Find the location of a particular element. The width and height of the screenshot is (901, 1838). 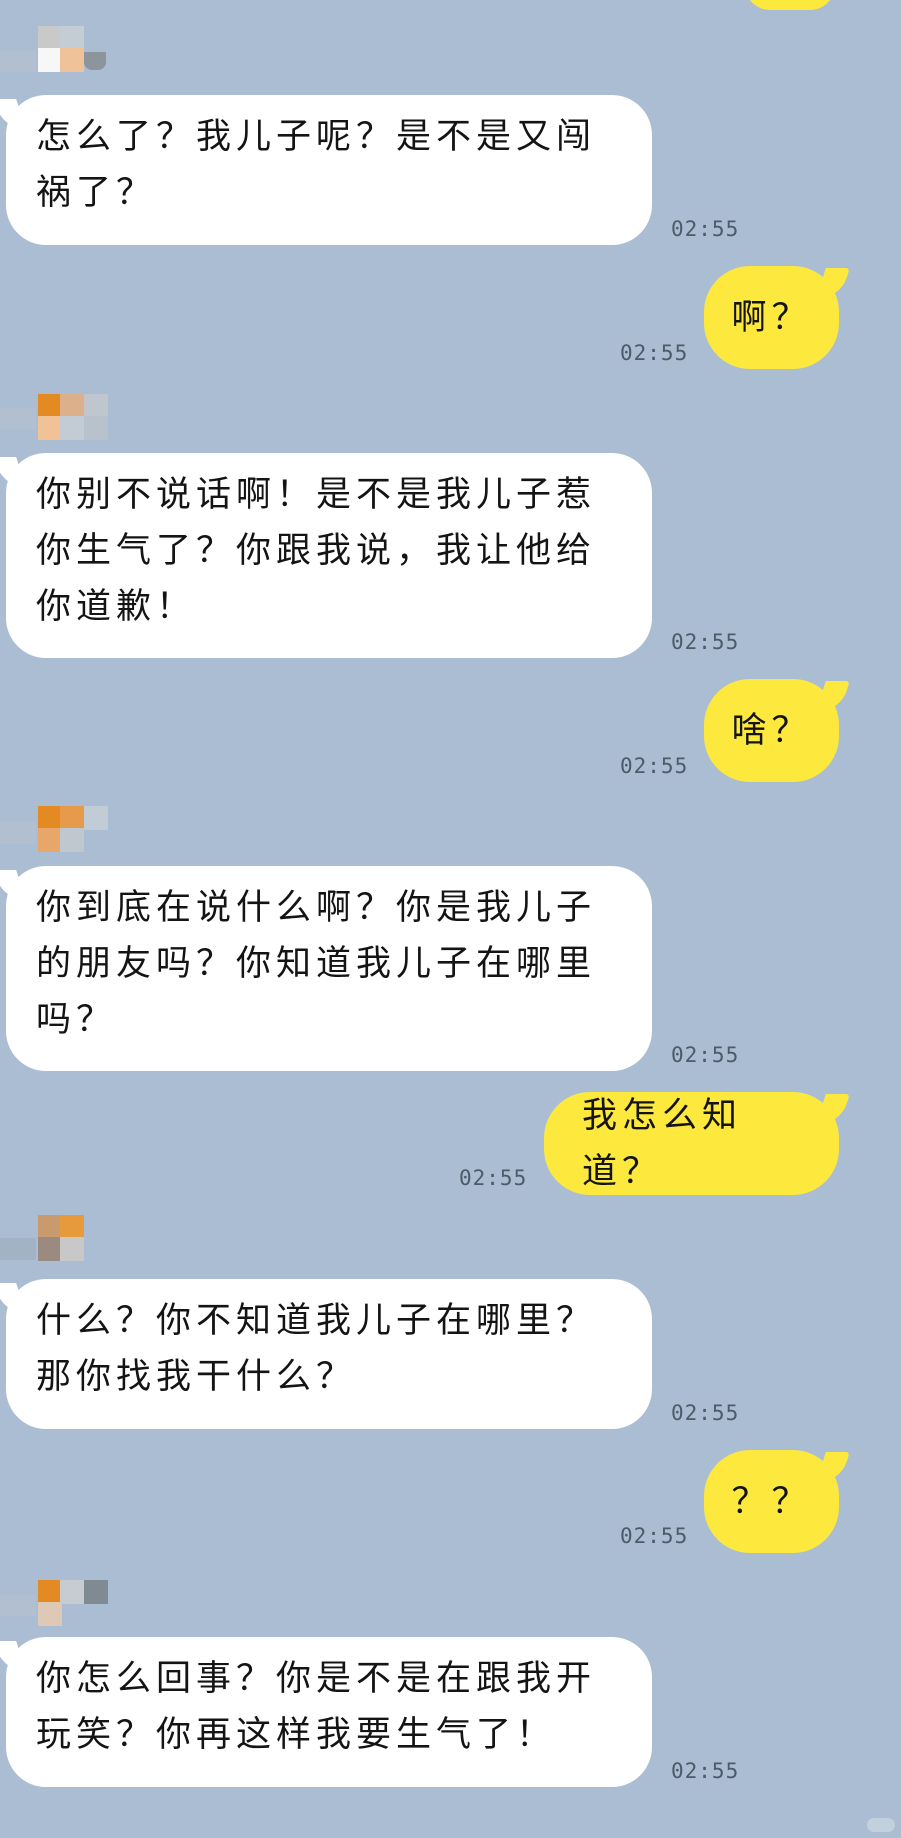

outgoing-bubble: 我怎么知道？ is located at coordinates (691, 1143).